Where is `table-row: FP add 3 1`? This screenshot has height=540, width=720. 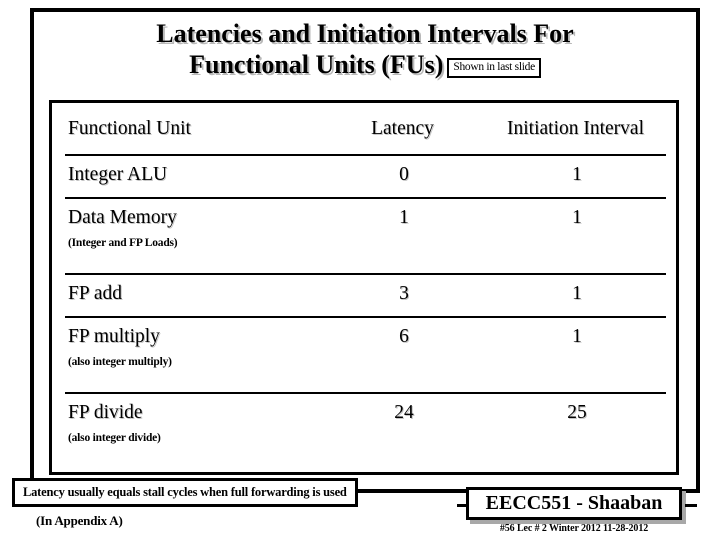
table-row: FP add 3 1 is located at coordinates (365, 295).